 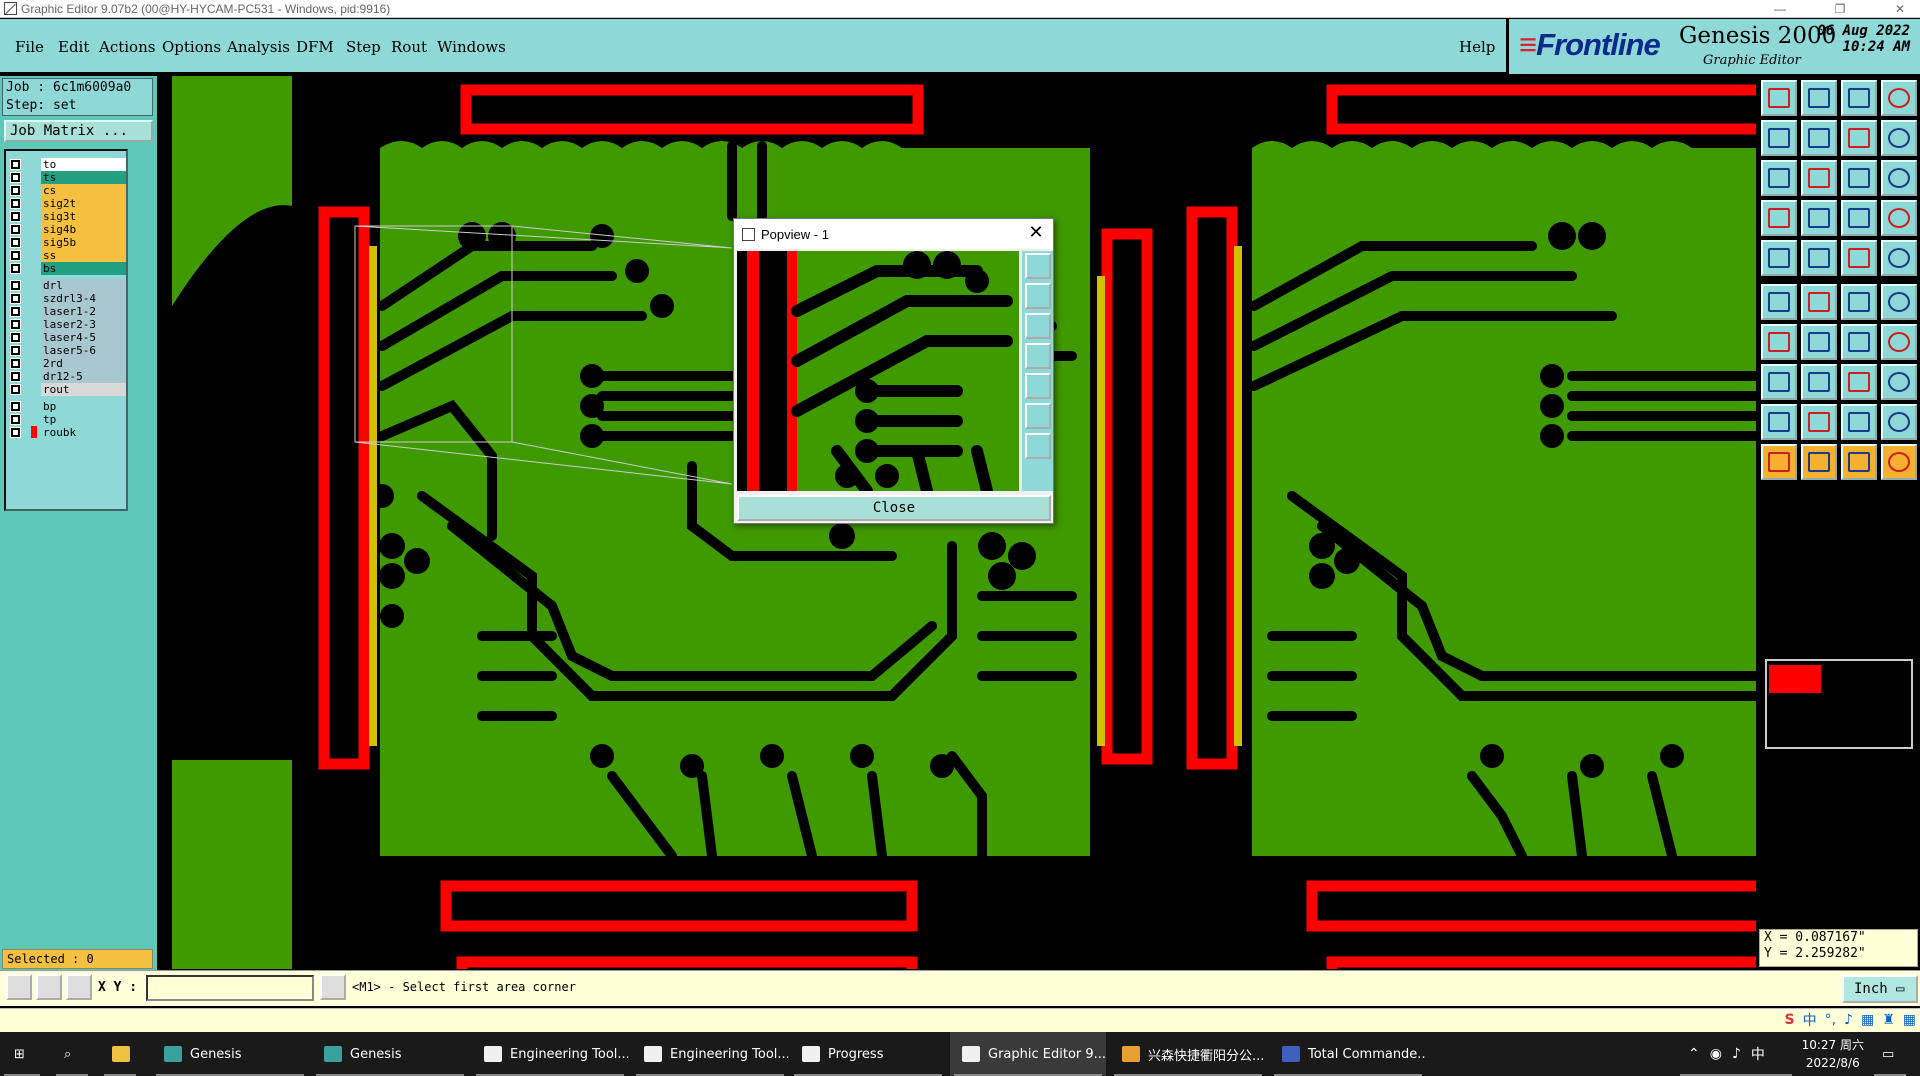 I want to click on chevron-up-icon: ⌃, so click(x=1694, y=1054).